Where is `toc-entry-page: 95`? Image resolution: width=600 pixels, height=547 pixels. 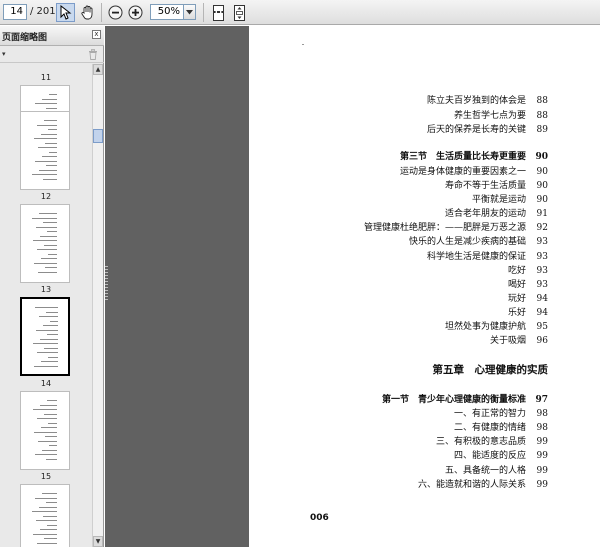 toc-entry-page: 95 is located at coordinates (542, 327).